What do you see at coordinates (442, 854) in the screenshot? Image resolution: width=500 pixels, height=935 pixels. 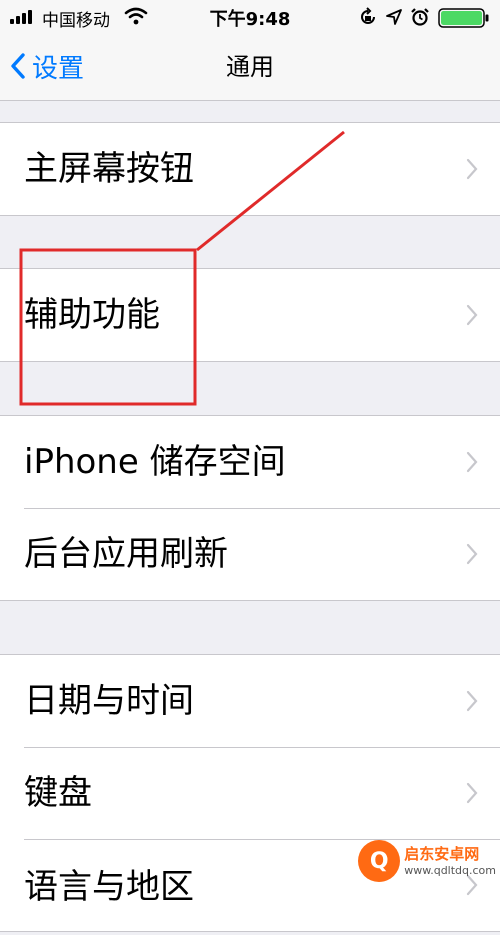 I see `watermark-name: 启东安卓网` at bounding box center [442, 854].